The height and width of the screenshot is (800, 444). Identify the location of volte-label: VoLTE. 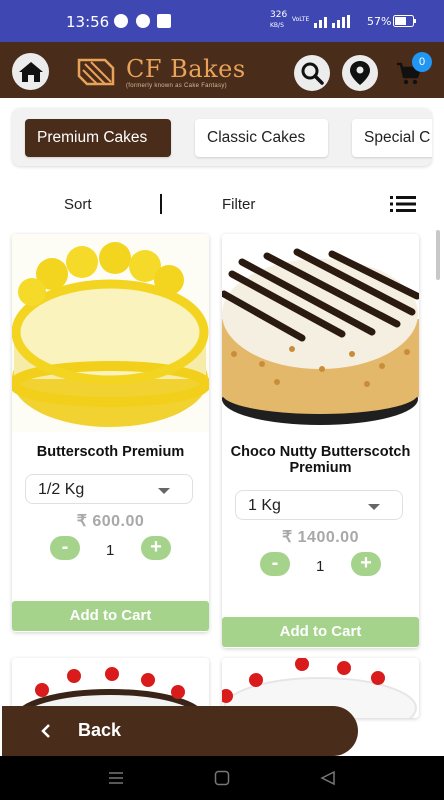
(301, 19).